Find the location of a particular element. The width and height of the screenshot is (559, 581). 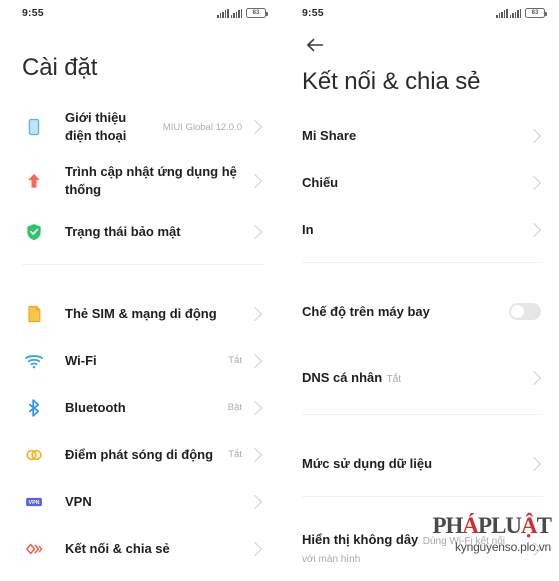

bluetooth-icon is located at coordinates (34, 408).